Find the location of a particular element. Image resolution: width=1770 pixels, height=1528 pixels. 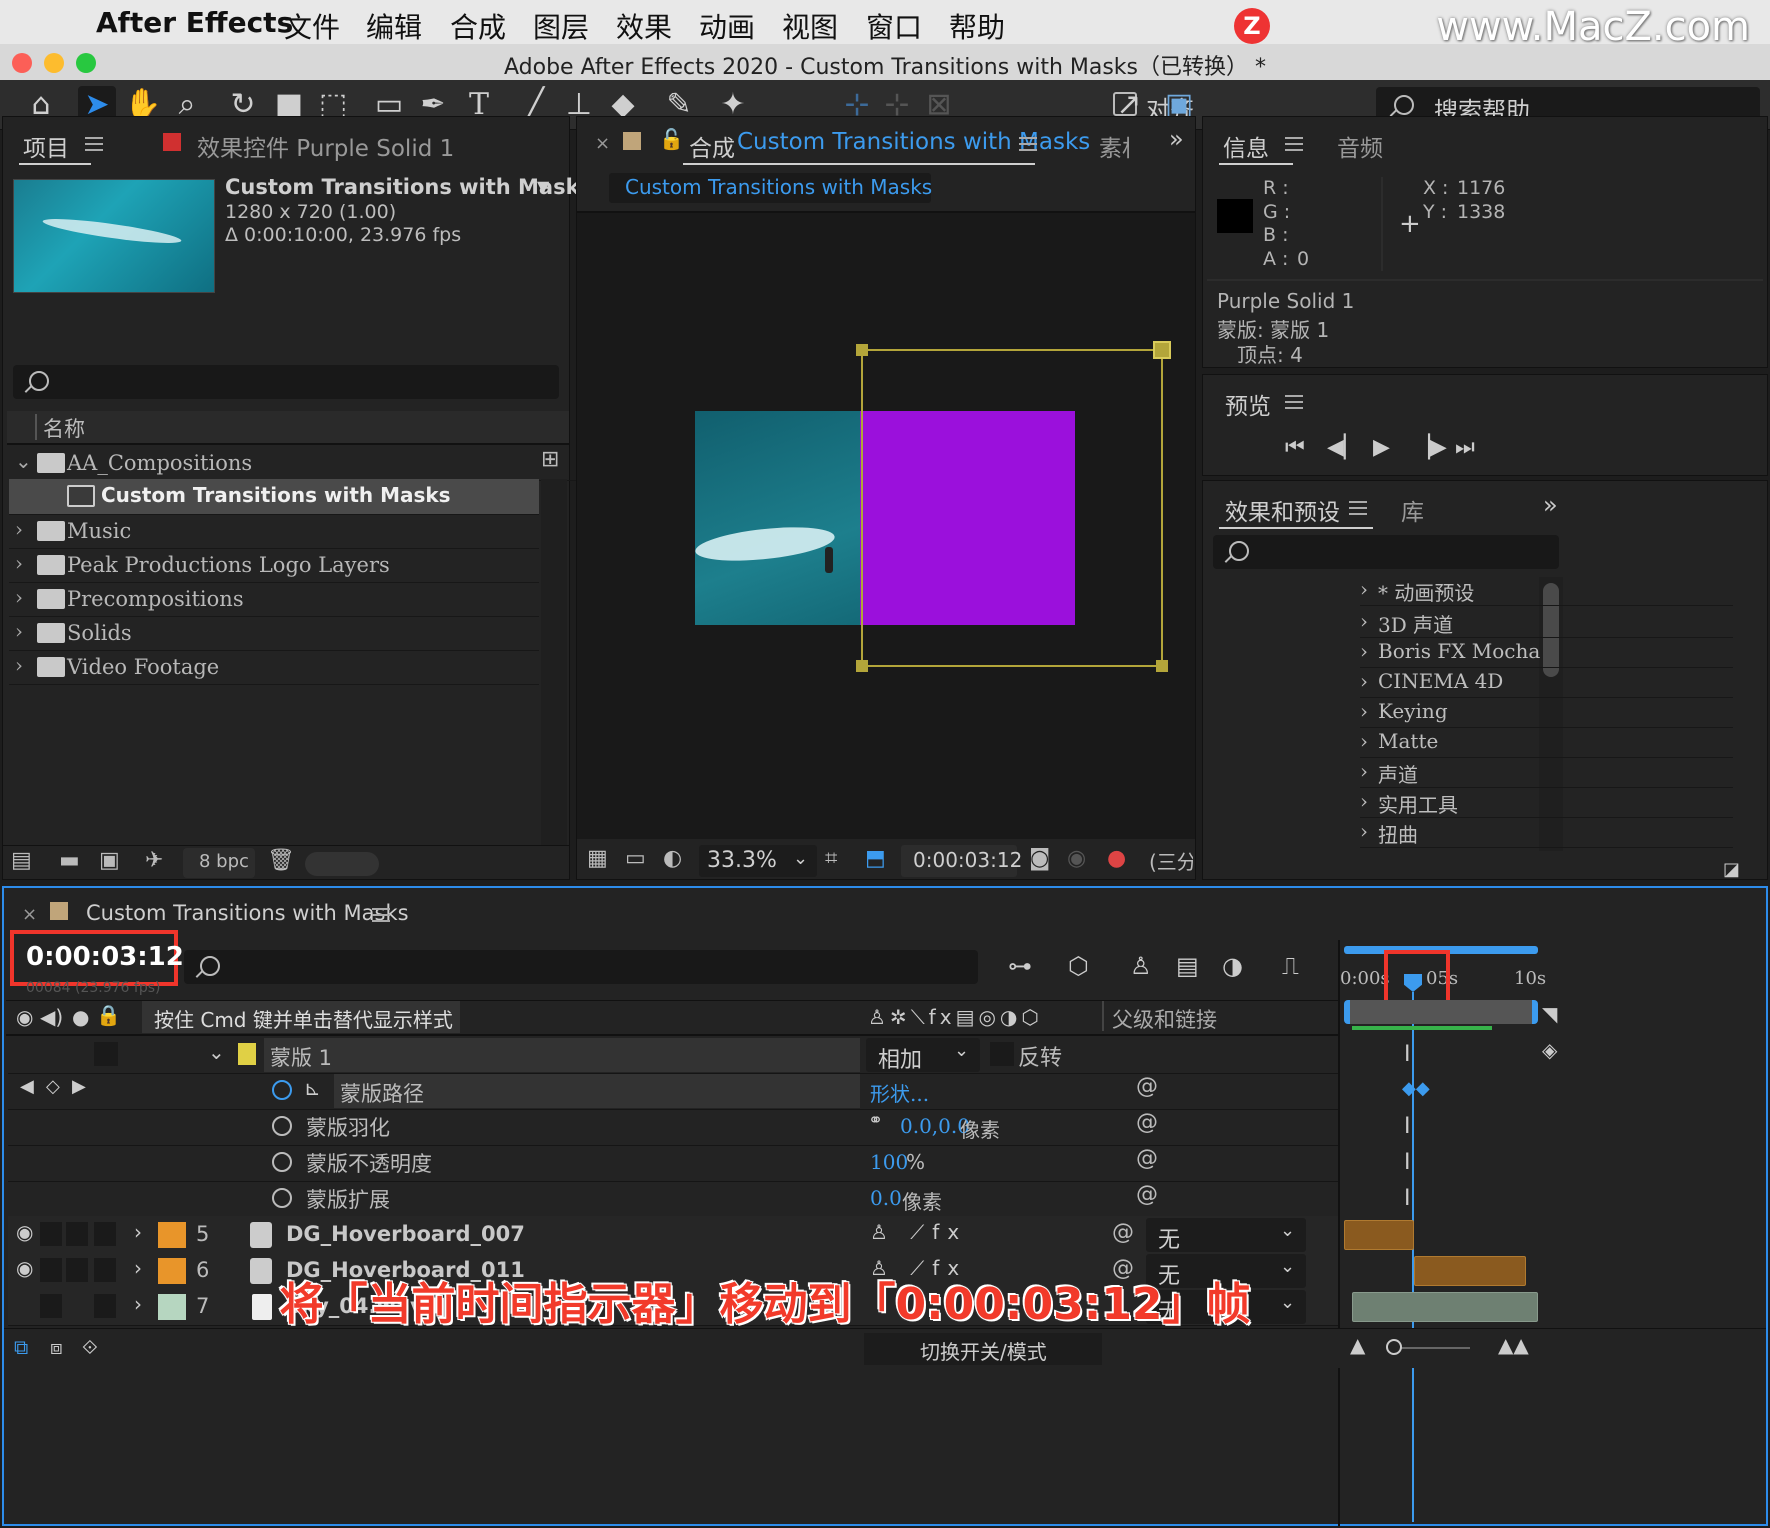

trash-icon: 🗑 is located at coordinates (281, 860).